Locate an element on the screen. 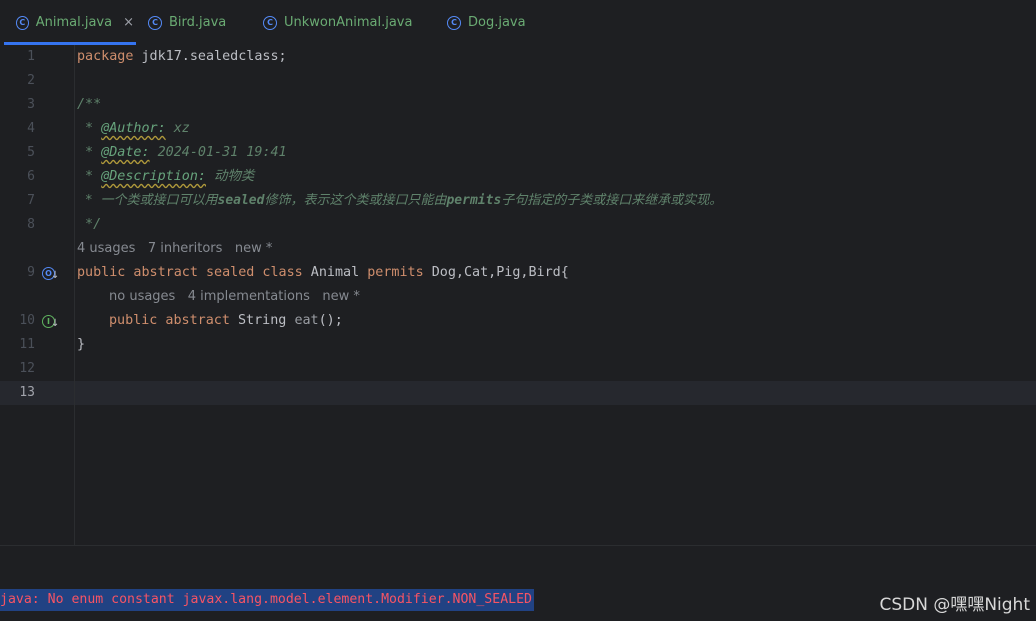 The width and height of the screenshot is (1036, 621). line-number-current: 13 is located at coordinates (27, 392).